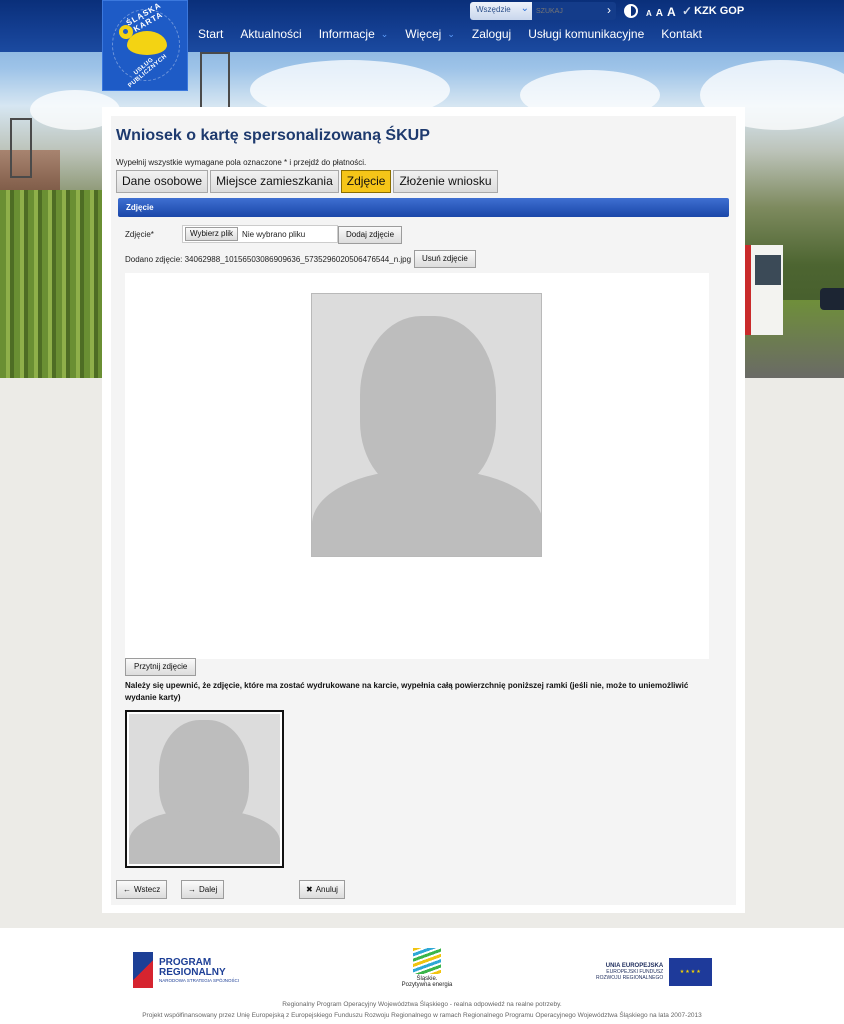 The image size is (844, 1024). What do you see at coordinates (370, 235) in the screenshot?
I see `add-photo-button: Dodaj zdjęcie` at bounding box center [370, 235].